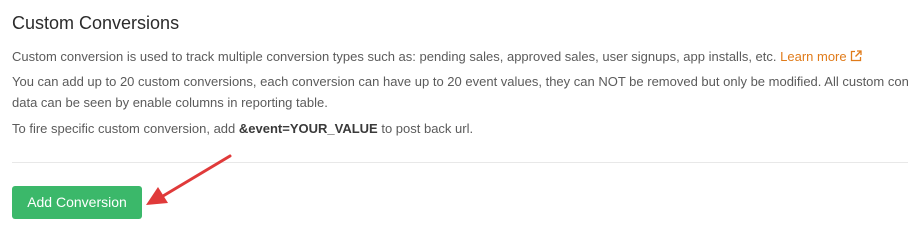 The image size is (908, 240). I want to click on external-link-icon, so click(856, 56).